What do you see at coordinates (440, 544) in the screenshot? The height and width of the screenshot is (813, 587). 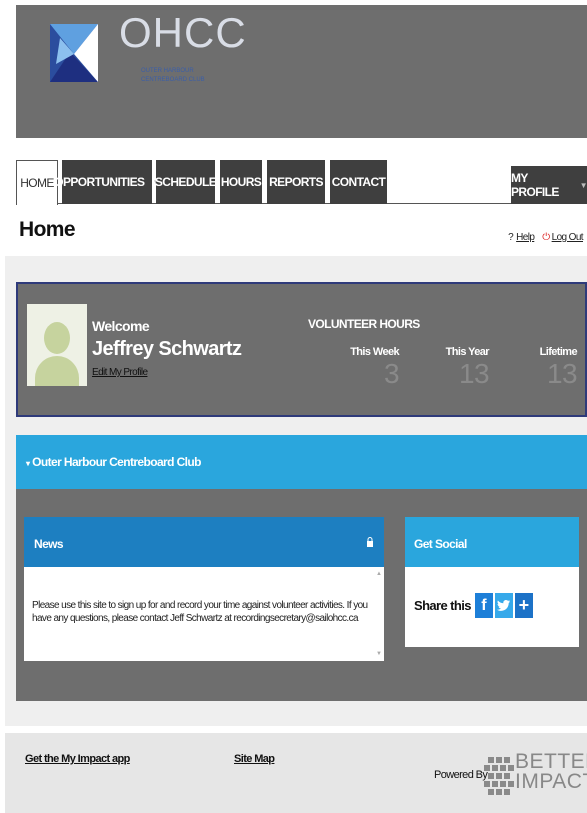 I see `social-title: Get Social` at bounding box center [440, 544].